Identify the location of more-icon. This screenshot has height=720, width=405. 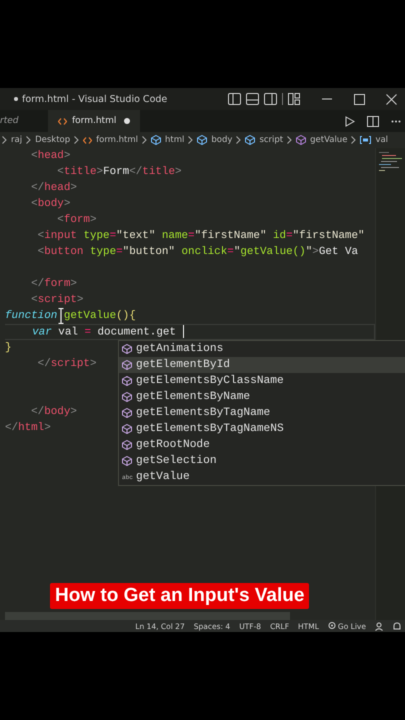
(396, 121).